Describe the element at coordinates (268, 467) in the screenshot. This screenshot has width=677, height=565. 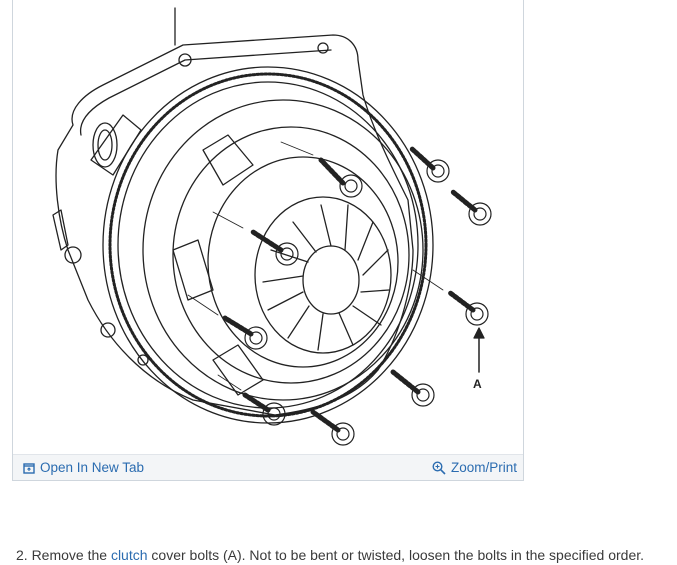
I see `figure-toolbar: Open In New Tab Zoom/Print` at that location.